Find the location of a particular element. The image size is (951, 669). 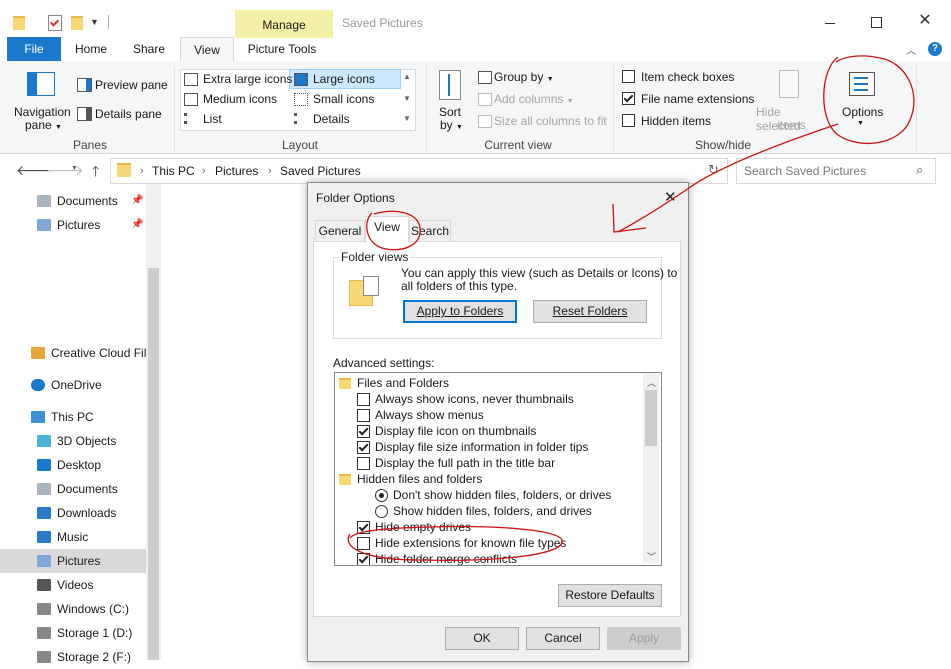

add-columns-button: Add columns ▼ is located at coordinates (534, 99).